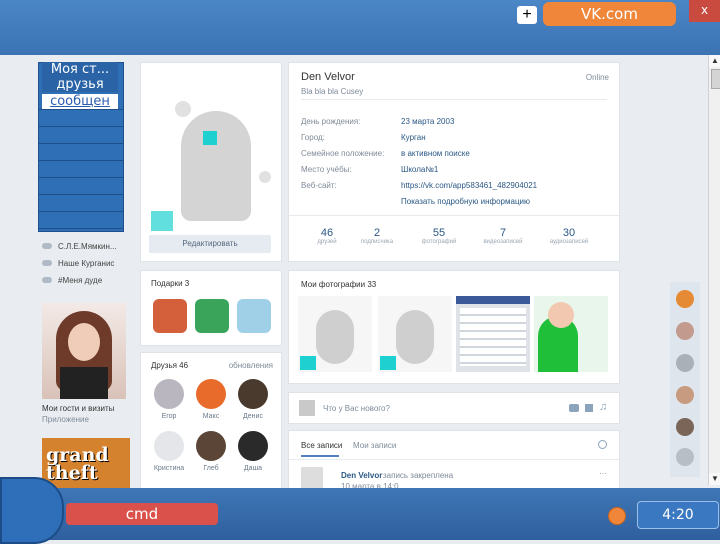  Describe the element at coordinates (603, 407) in the screenshot. I see `music-icon: ♫` at that location.